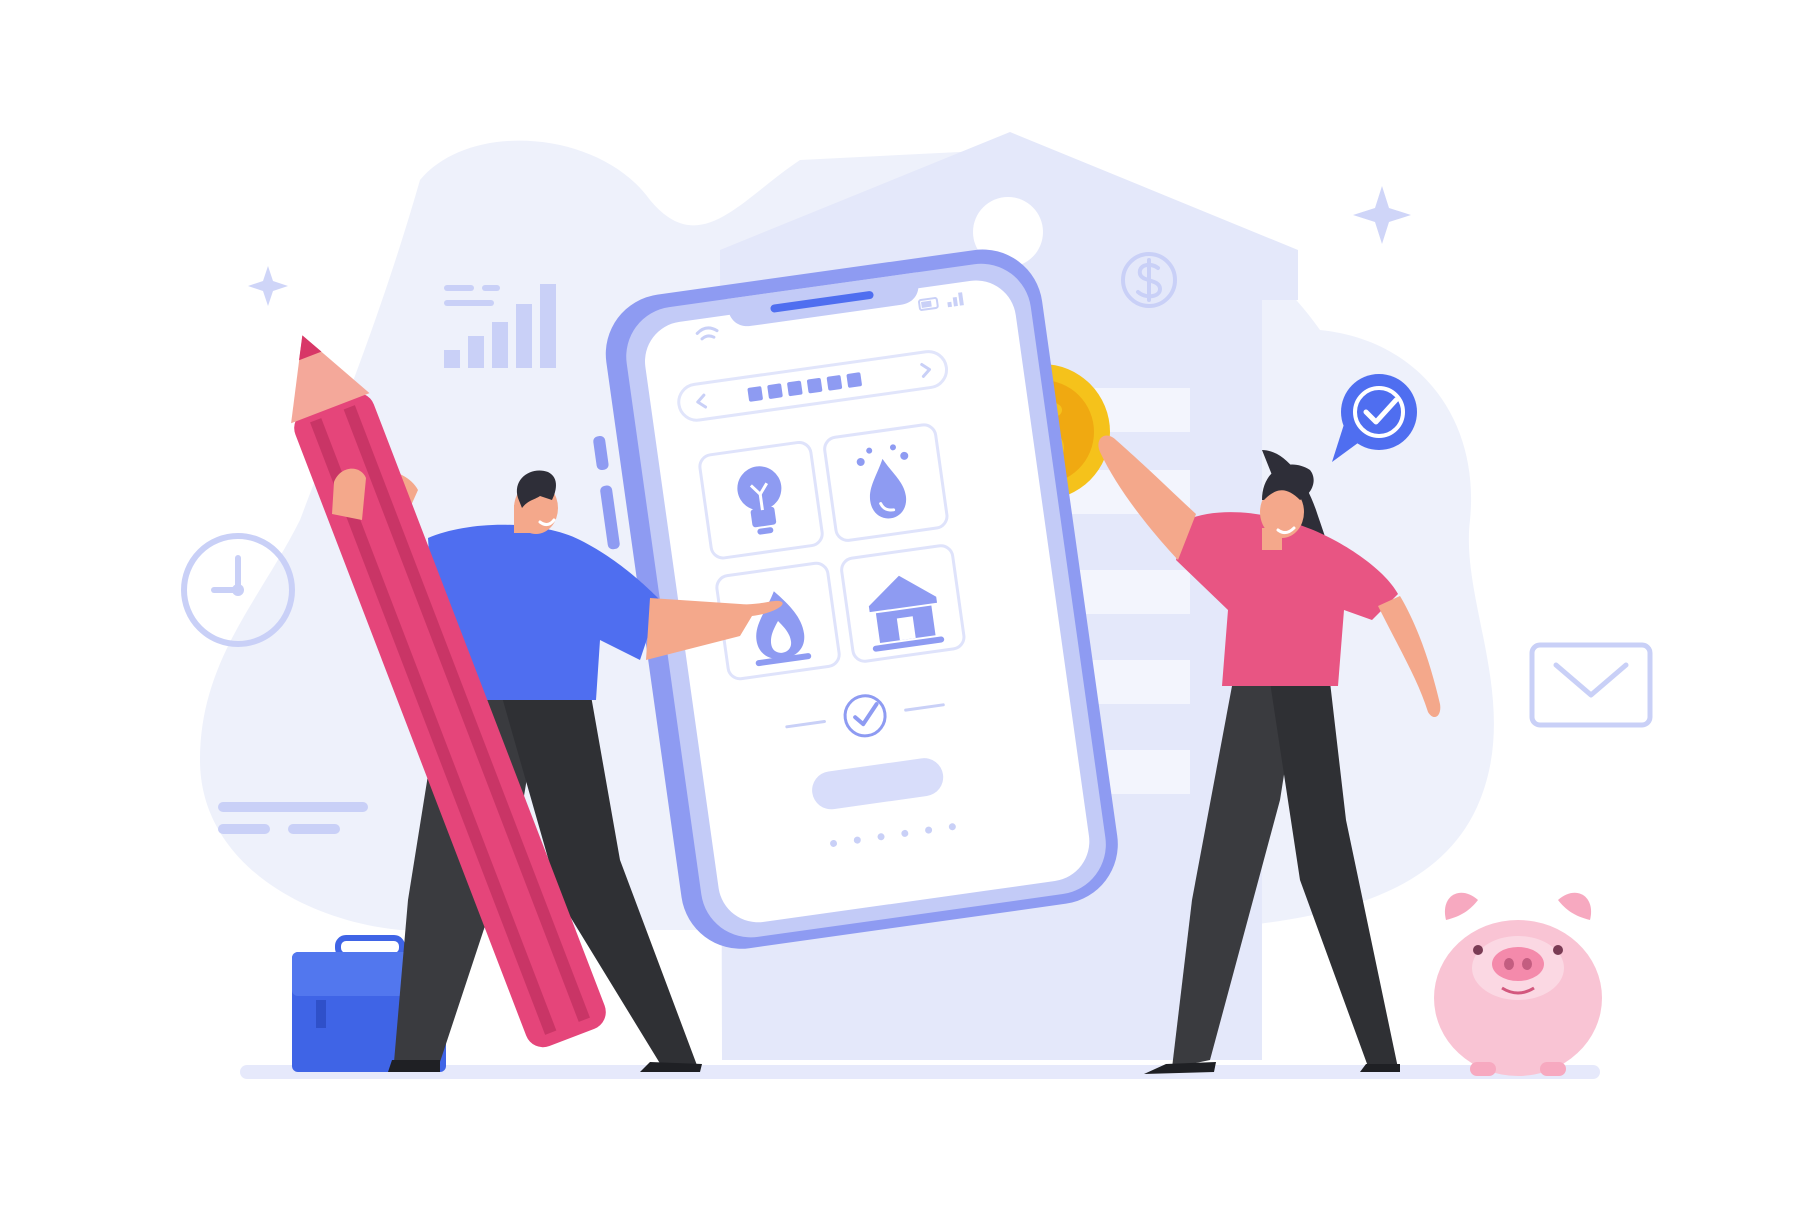 Image resolution: width=1800 pixels, height=1228 pixels. What do you see at coordinates (886, 482) in the screenshot?
I see `utility-tile-water` at bounding box center [886, 482].